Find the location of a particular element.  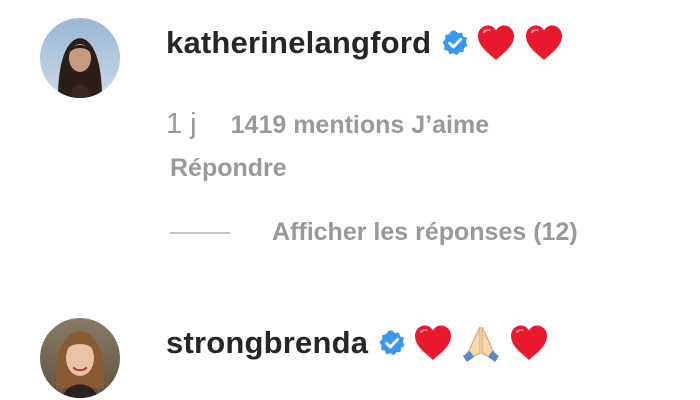

comment-header: strongbrenda is located at coordinates (358, 343).